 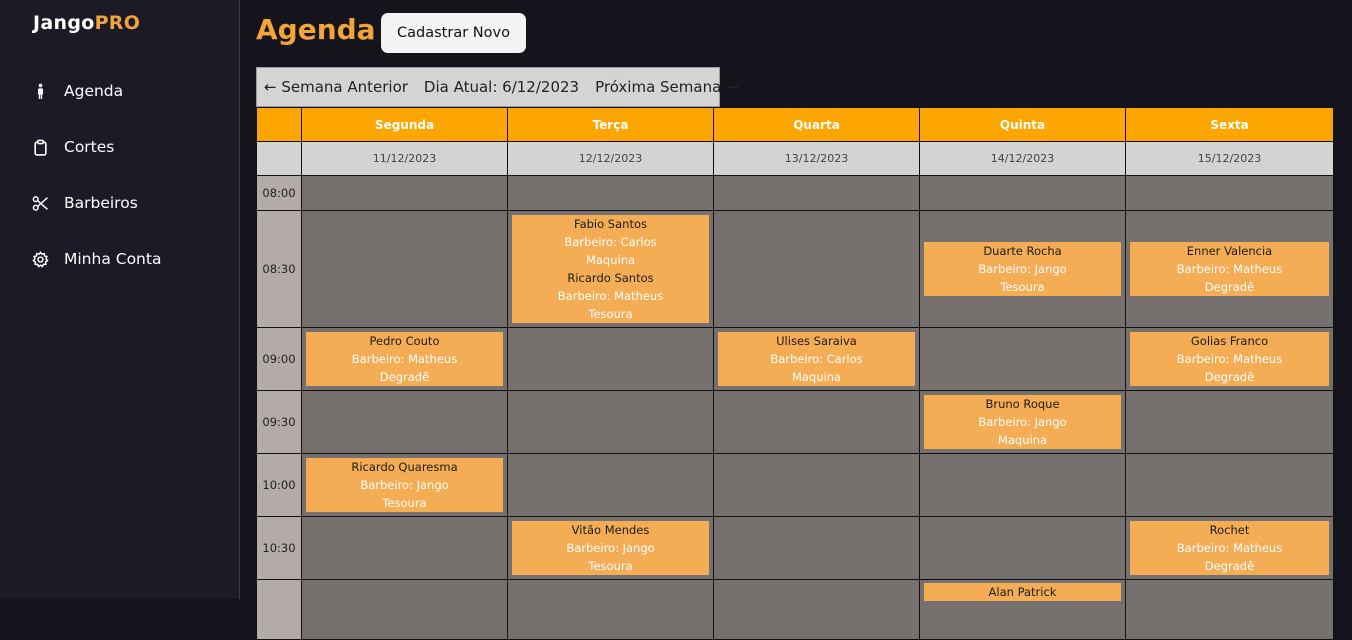 I want to click on time-slot: Enner Valencia Barbeiro: Matheus Degradê, so click(x=1229, y=269).